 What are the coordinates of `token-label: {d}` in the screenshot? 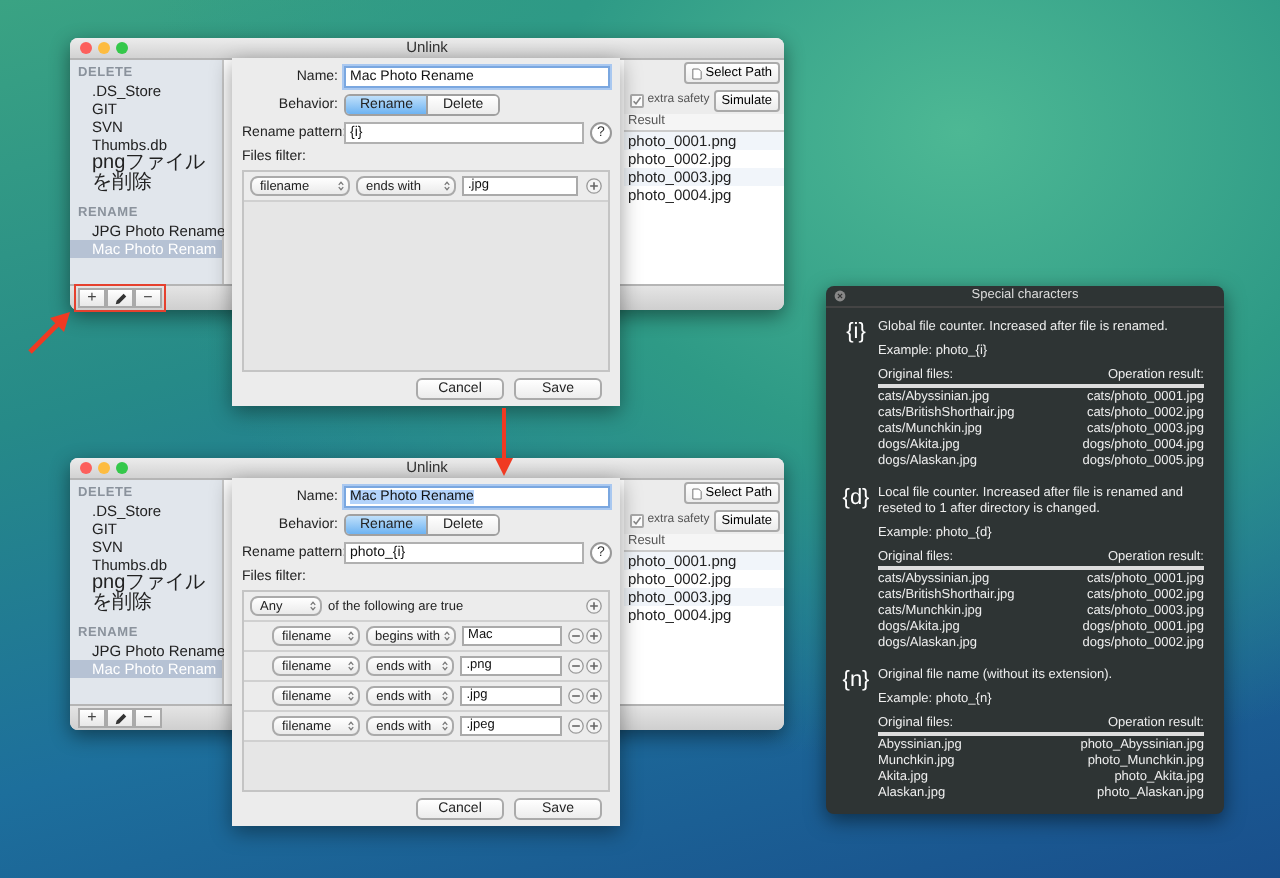 It's located at (856, 500).